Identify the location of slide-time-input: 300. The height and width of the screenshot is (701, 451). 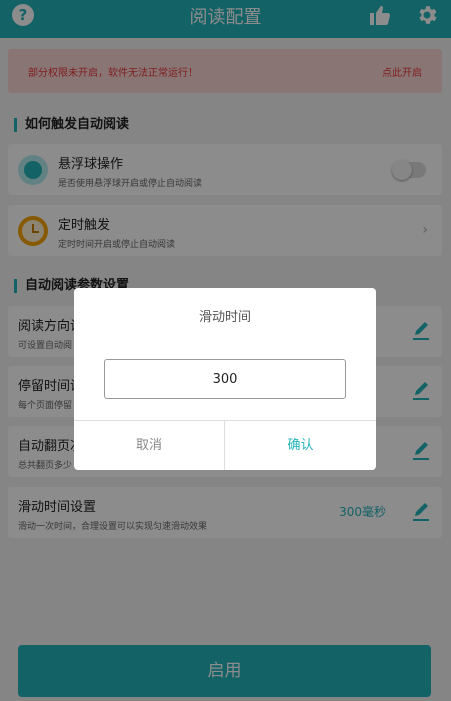
(225, 379).